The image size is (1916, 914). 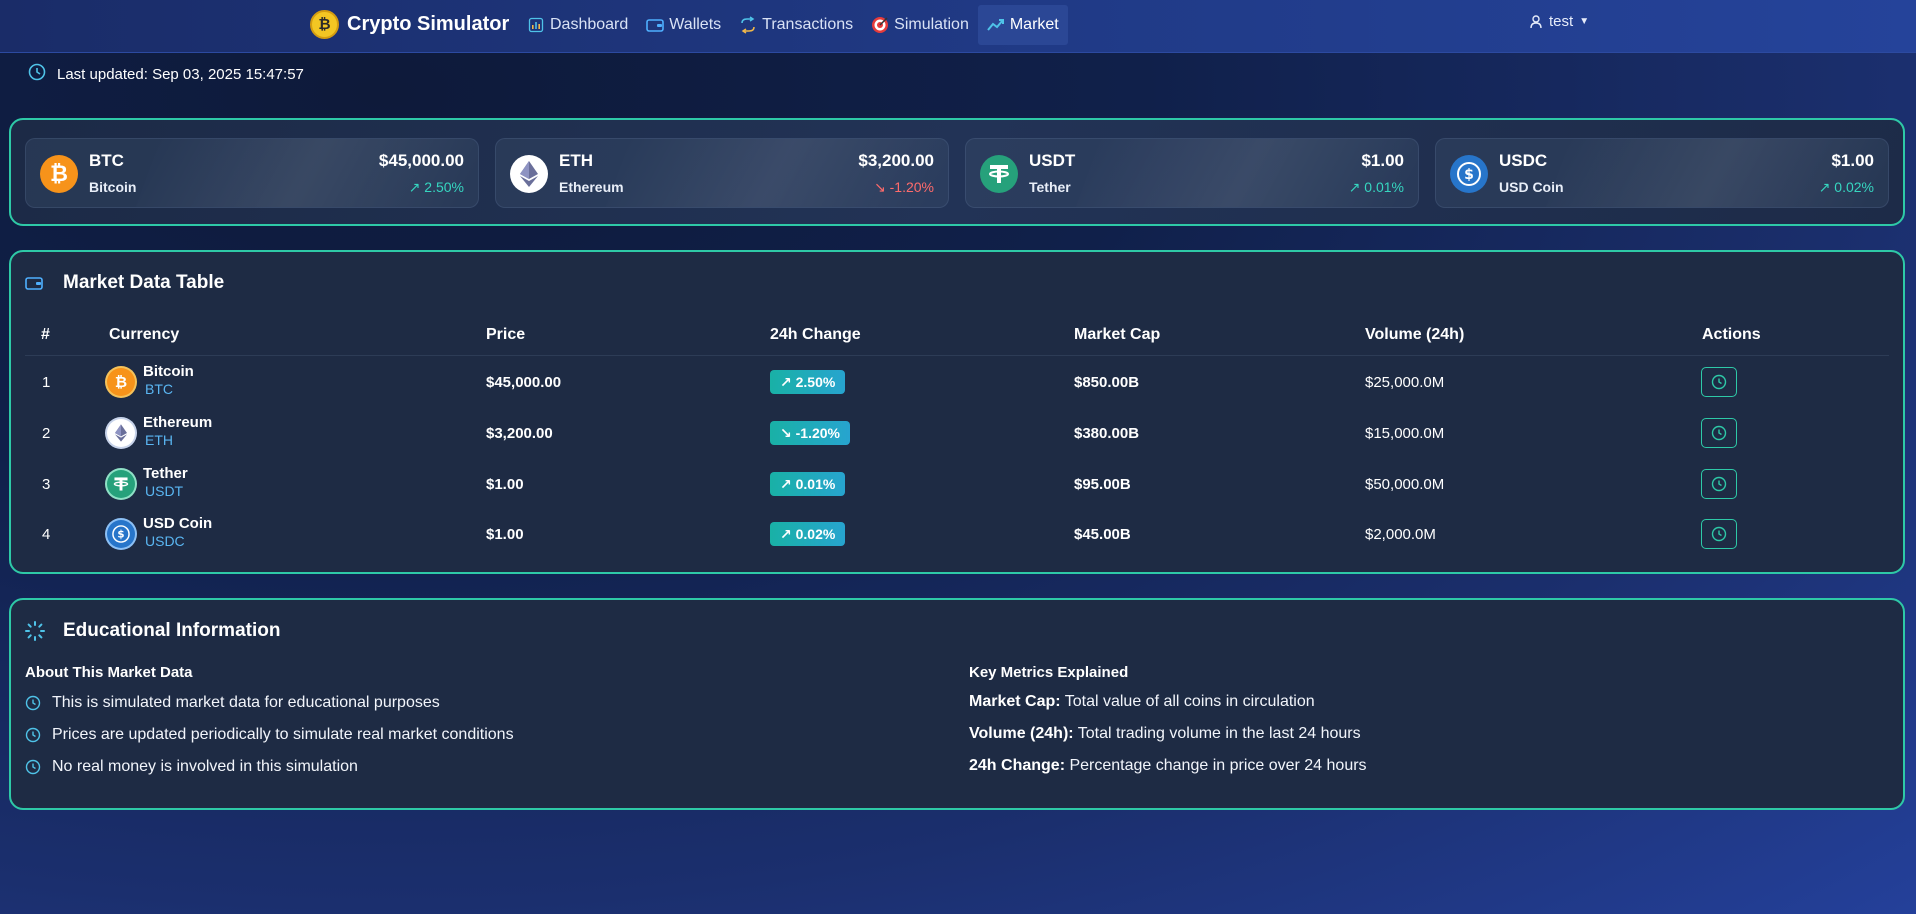 I want to click on nav-item-wallets: Wallets, so click(x=683, y=25).